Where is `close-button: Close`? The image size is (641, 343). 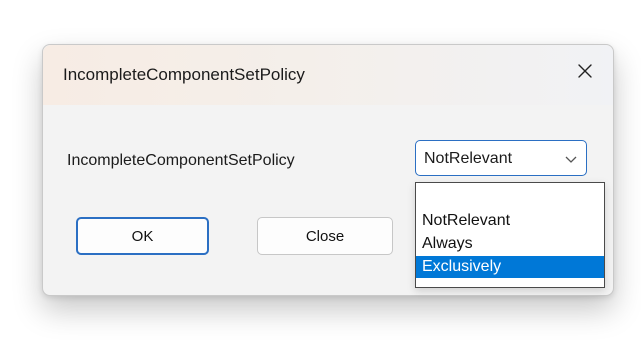
close-button: Close is located at coordinates (325, 236).